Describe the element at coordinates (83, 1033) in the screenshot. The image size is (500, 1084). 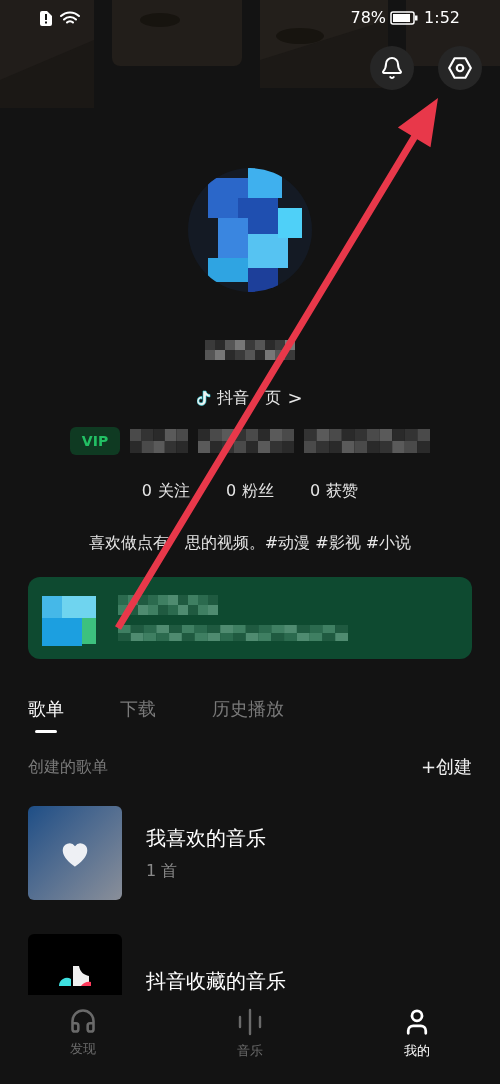
I see `nav-tab: 发现` at that location.